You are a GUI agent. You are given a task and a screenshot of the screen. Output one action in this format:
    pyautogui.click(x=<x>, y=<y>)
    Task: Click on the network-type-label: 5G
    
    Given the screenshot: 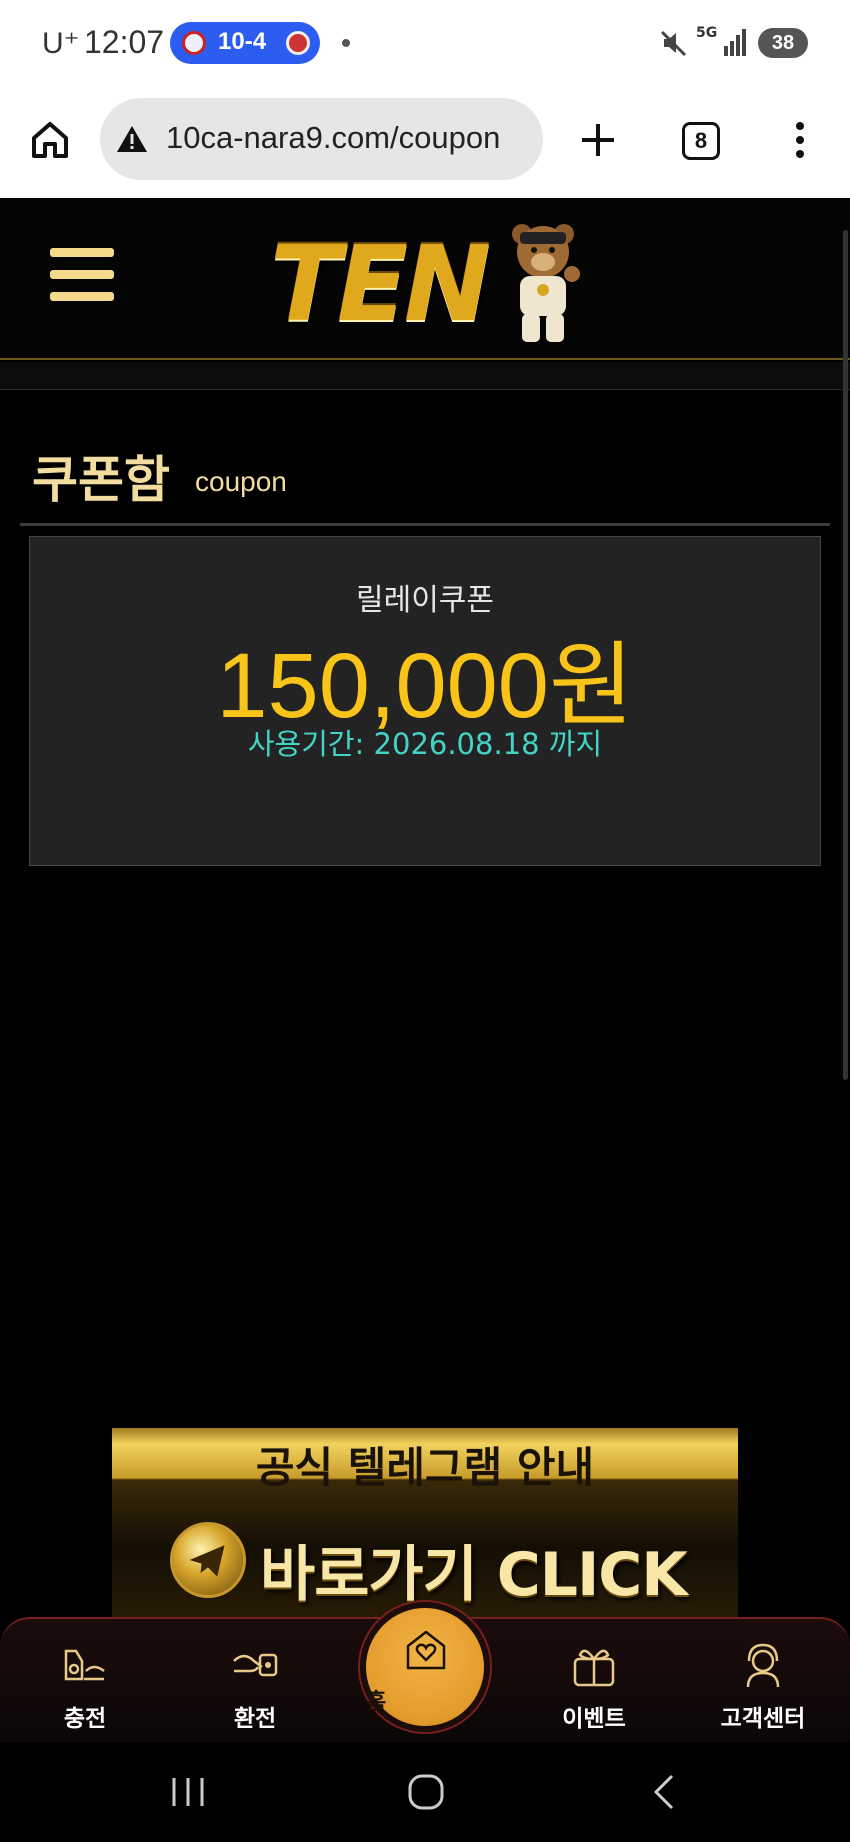 What is the action you would take?
    pyautogui.click(x=707, y=33)
    